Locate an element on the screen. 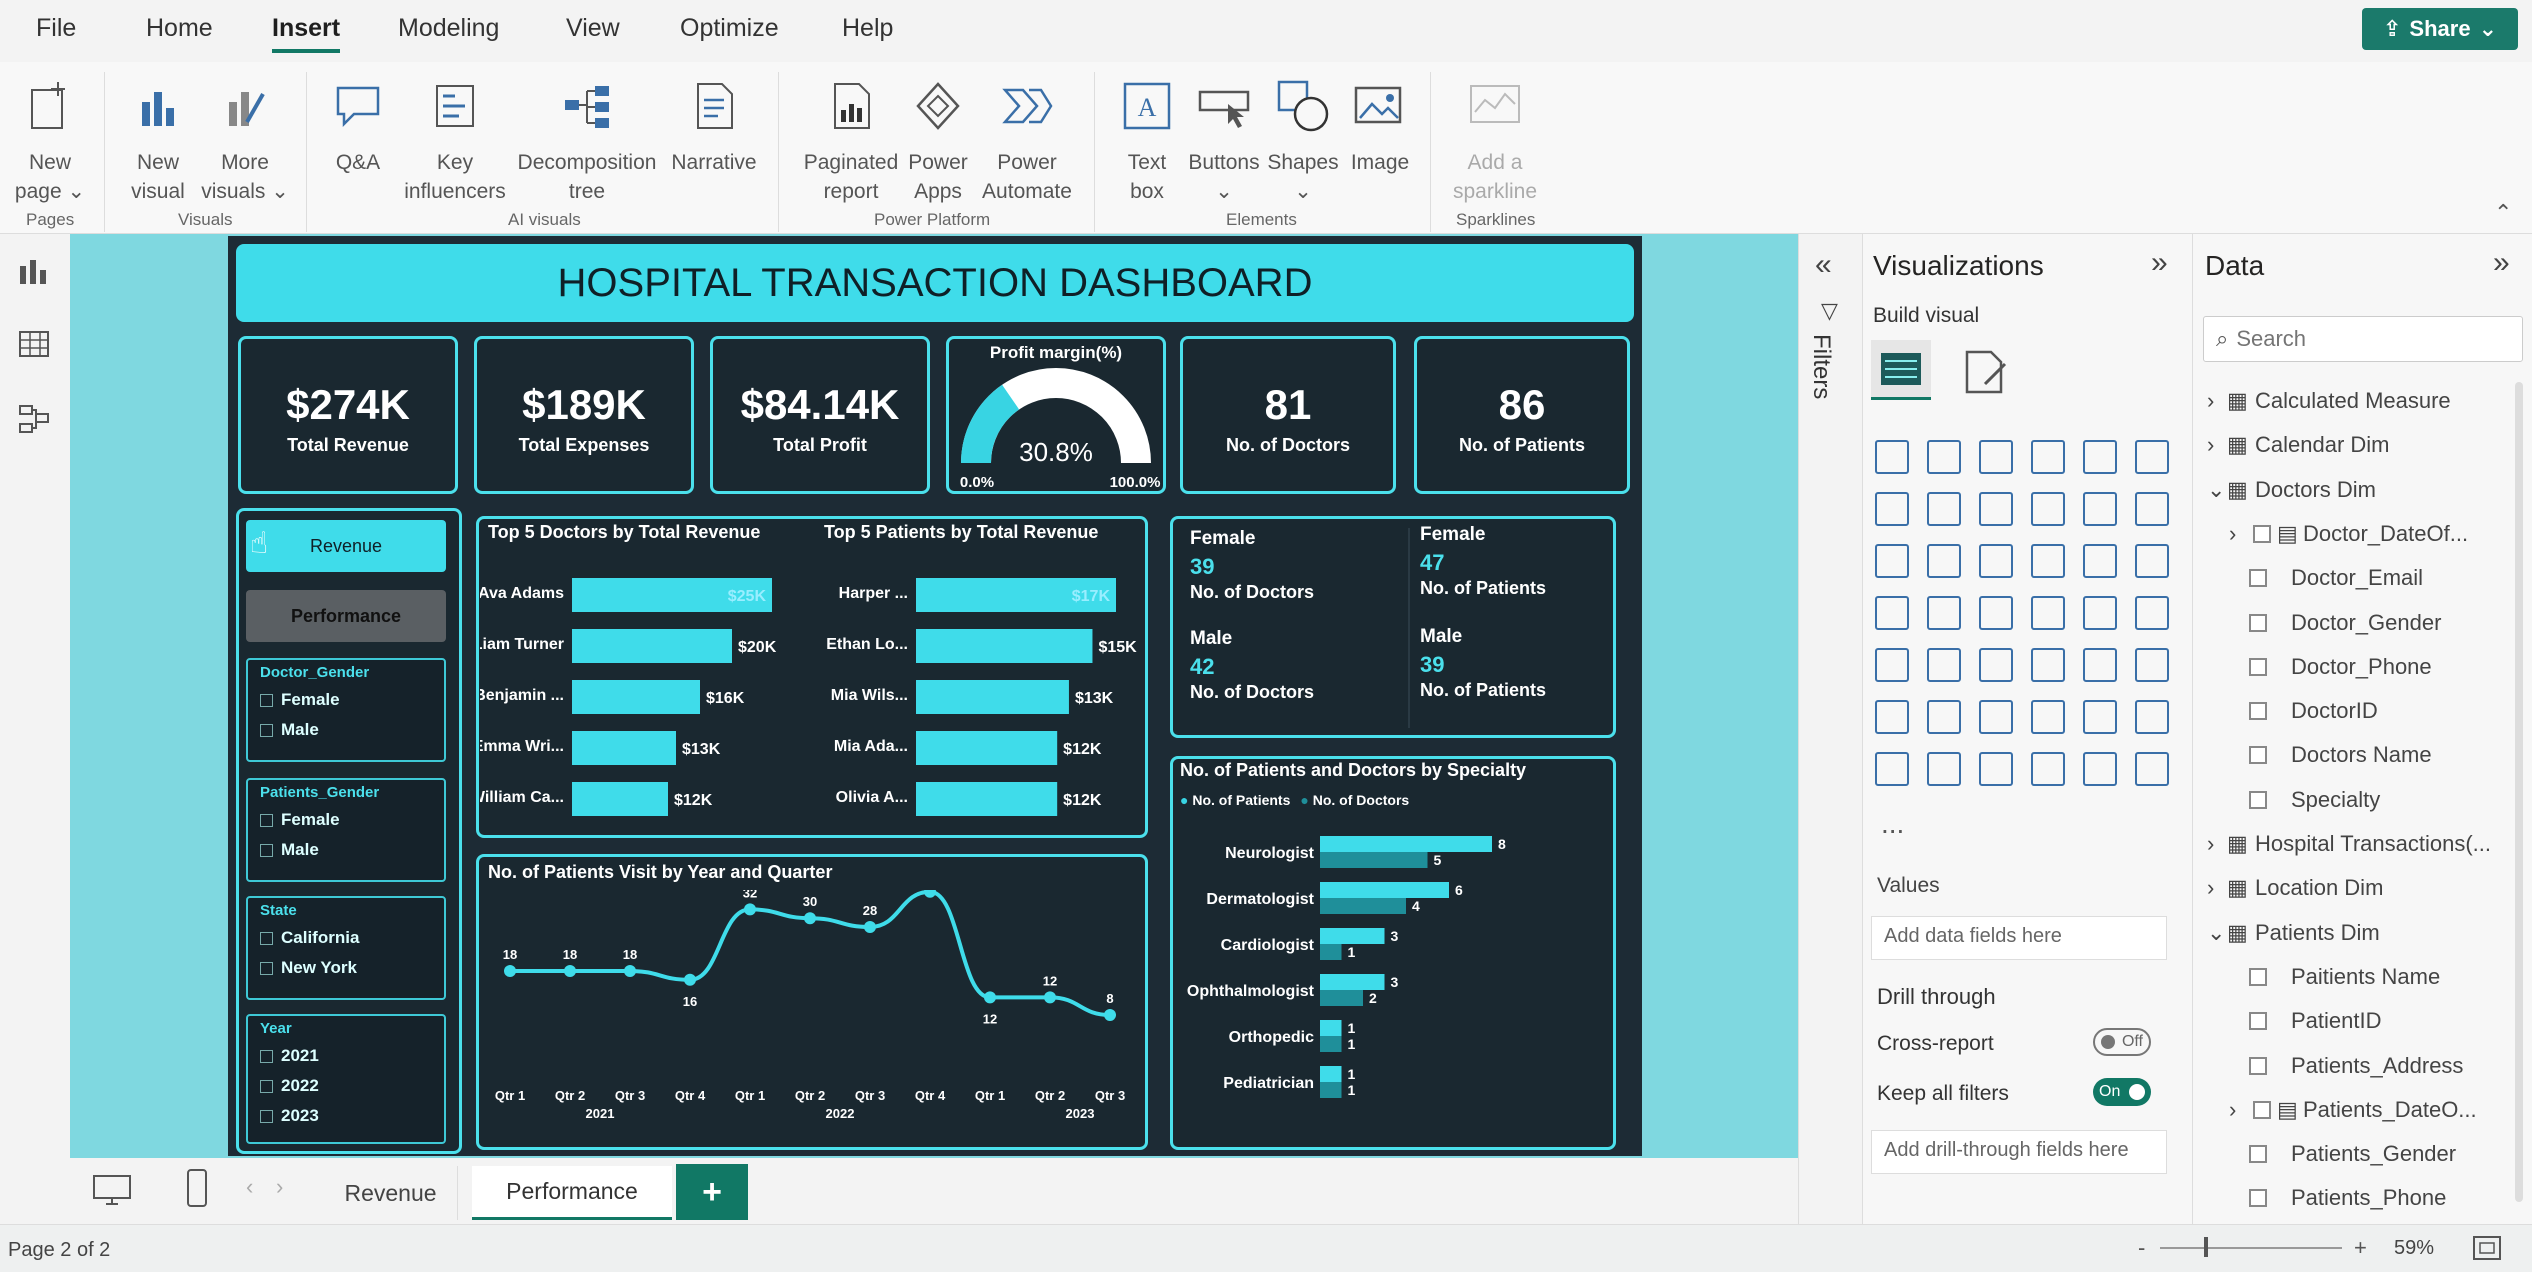  report-view-icon is located at coordinates (34, 270).